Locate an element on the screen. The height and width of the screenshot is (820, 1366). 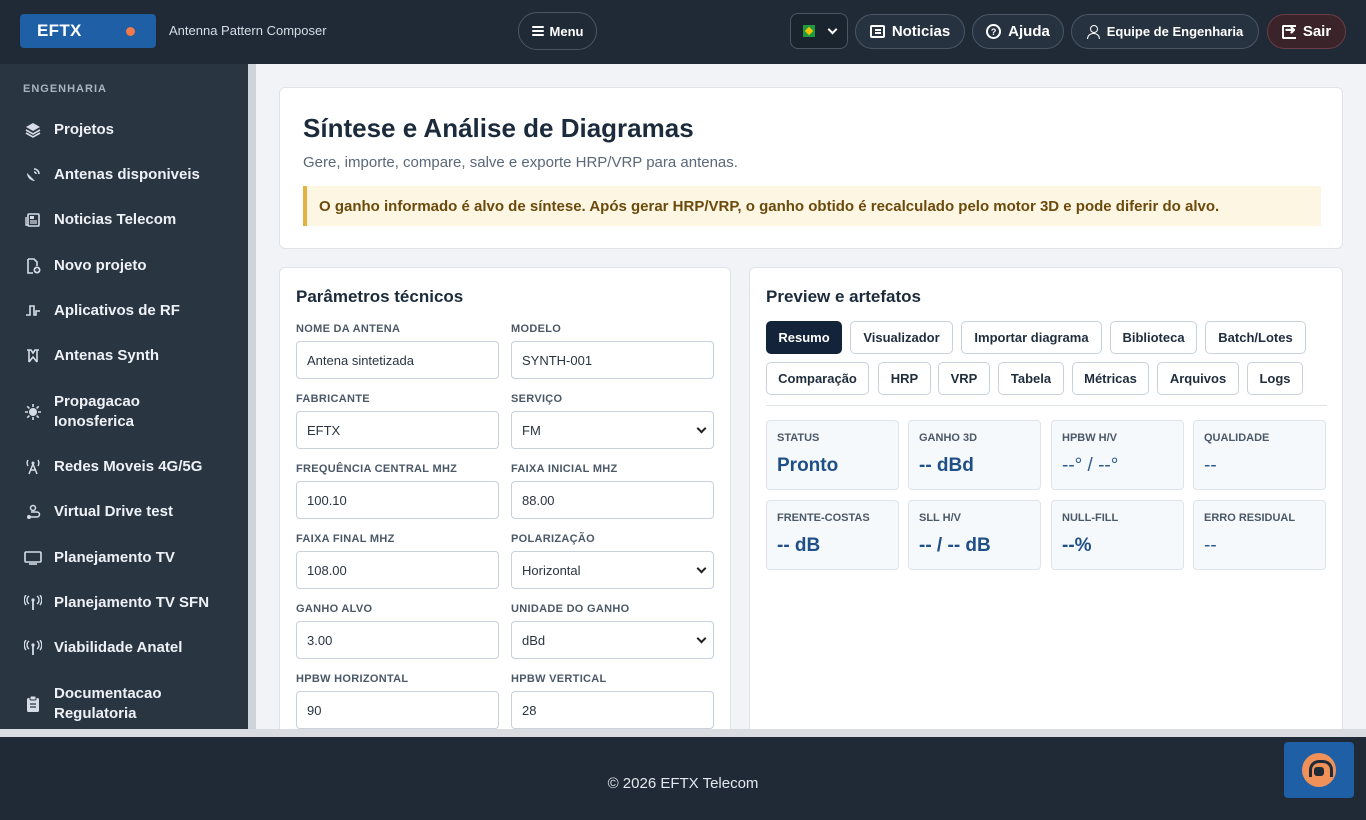
sidebar-item-antenas-synth: Antenas Synth is located at coordinates (124, 356).